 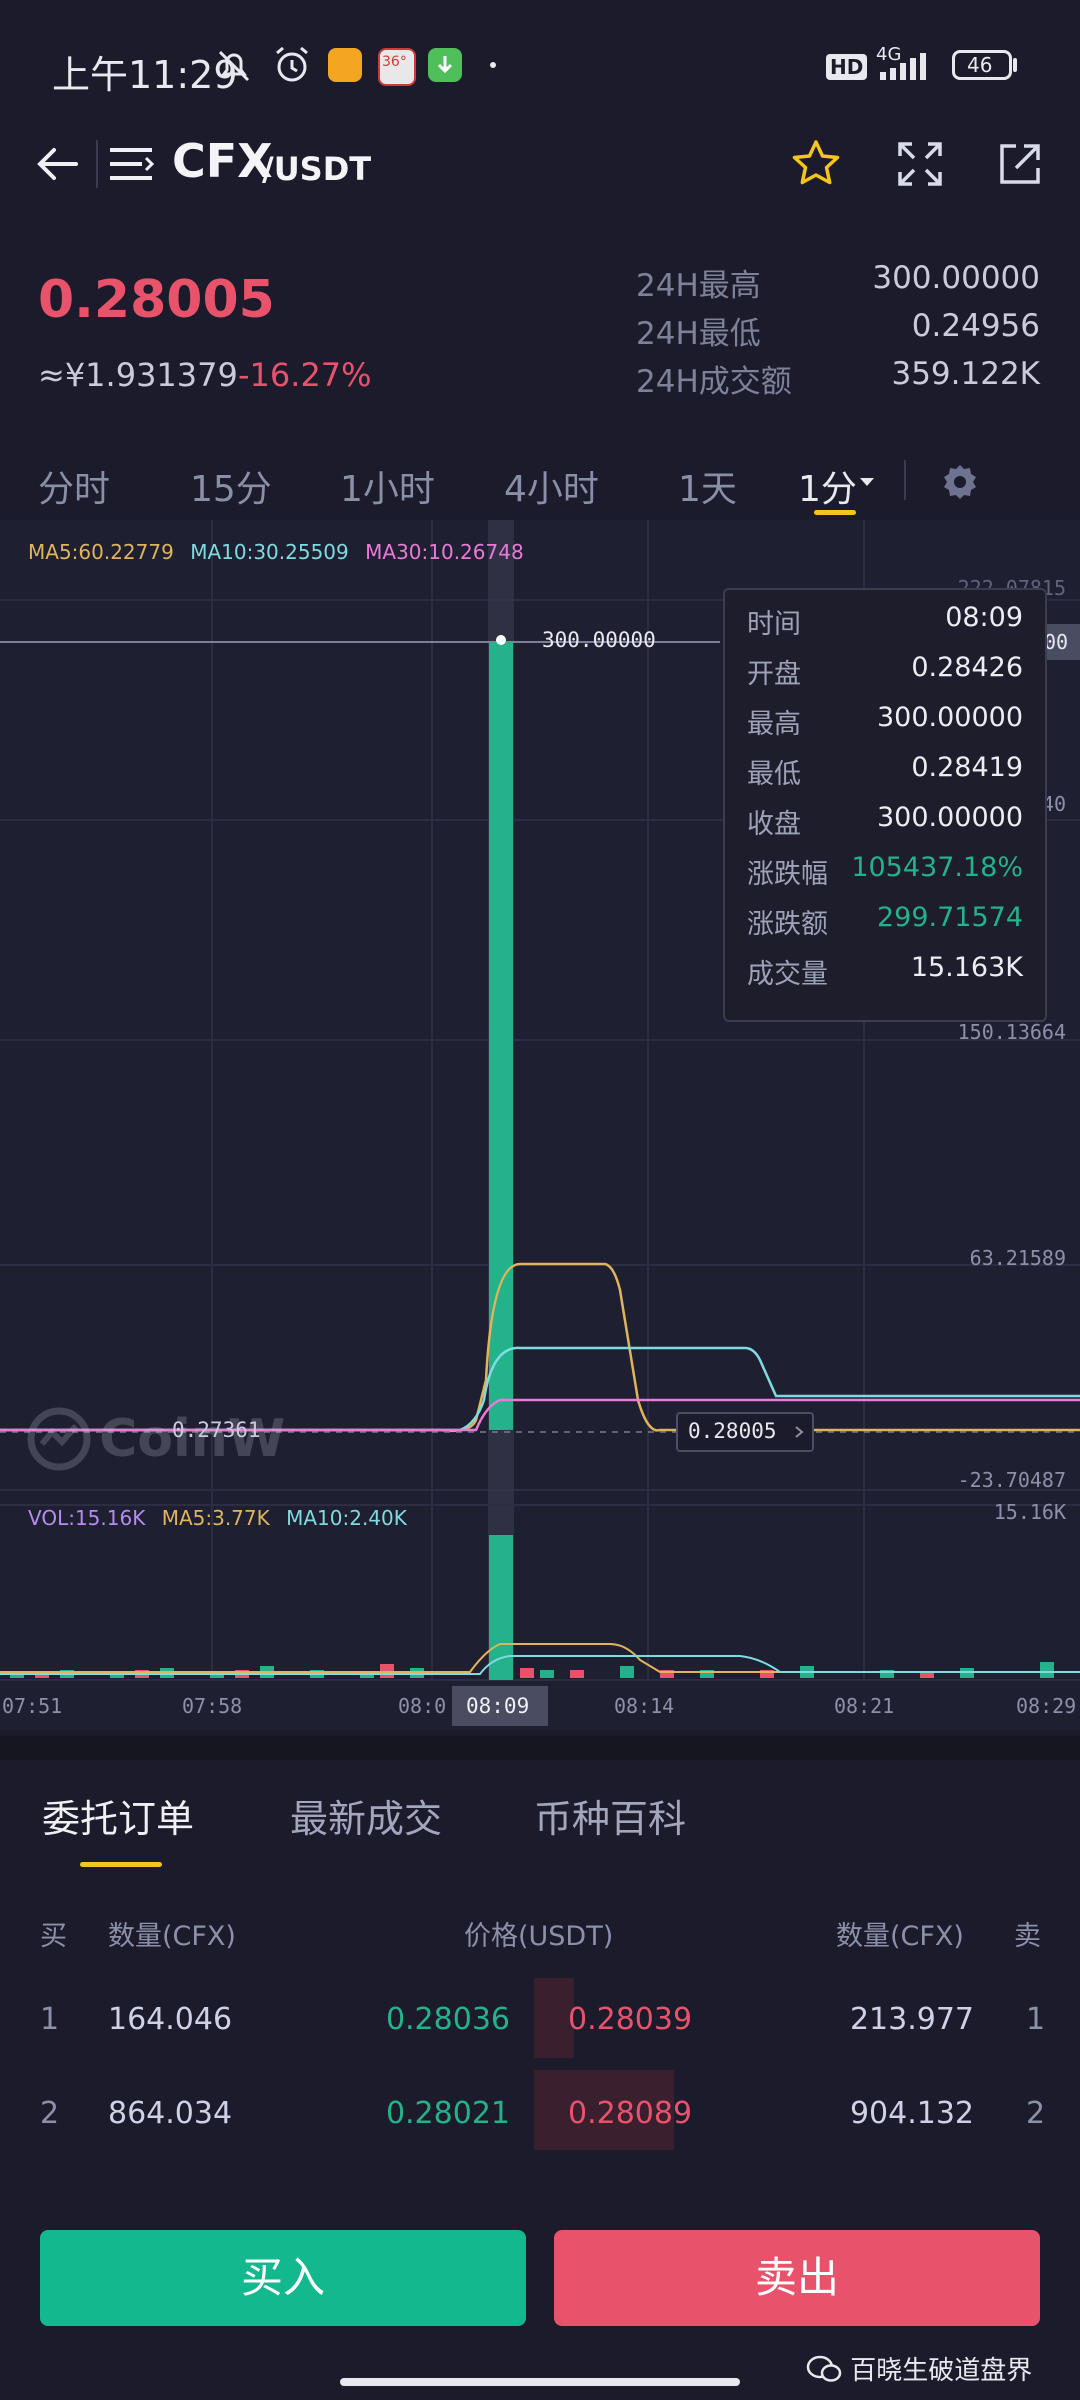 I want to click on ma30-label: MA30:10.26748, so click(x=444, y=552).